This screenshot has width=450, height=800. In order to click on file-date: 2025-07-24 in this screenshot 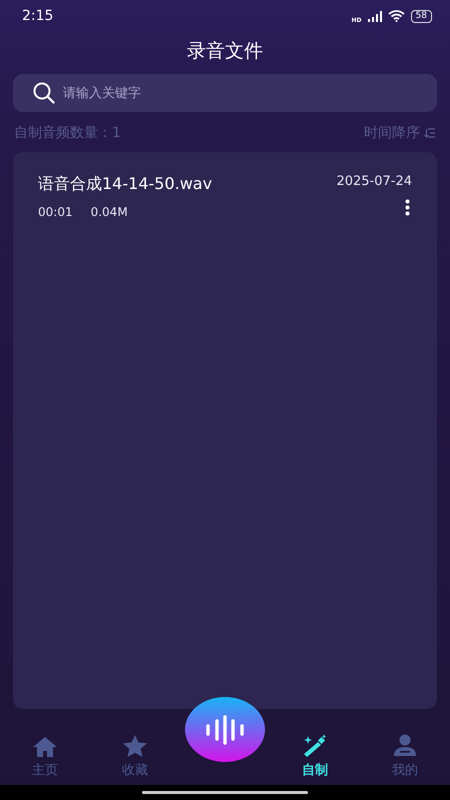, I will do `click(374, 182)`.